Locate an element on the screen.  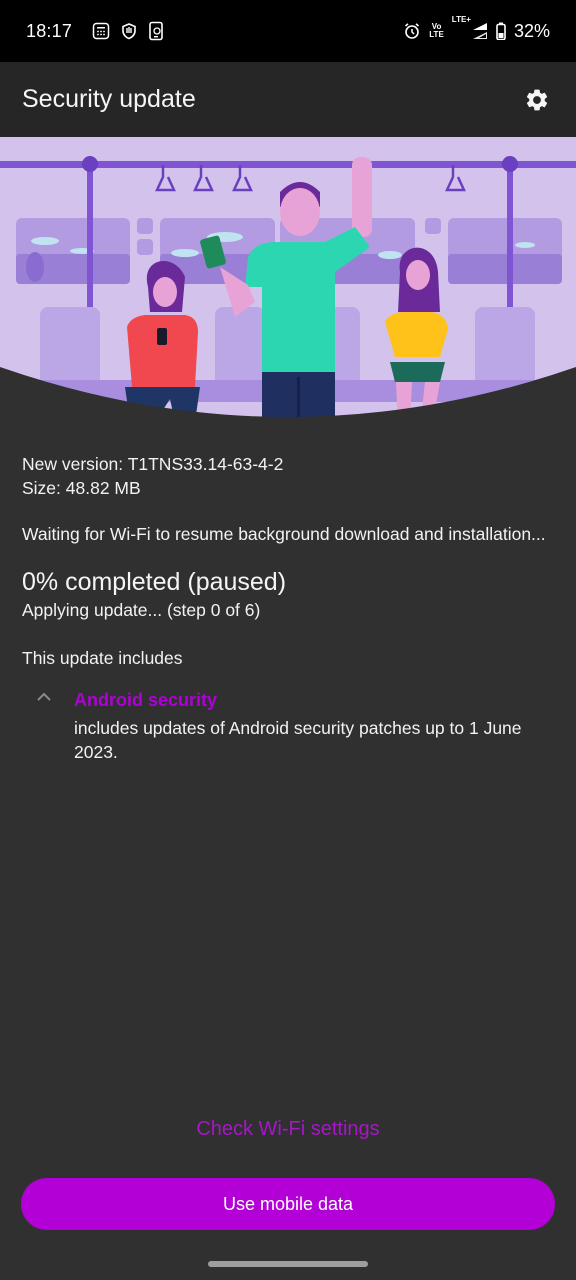
status-time: 18:17 is located at coordinates (49, 30).